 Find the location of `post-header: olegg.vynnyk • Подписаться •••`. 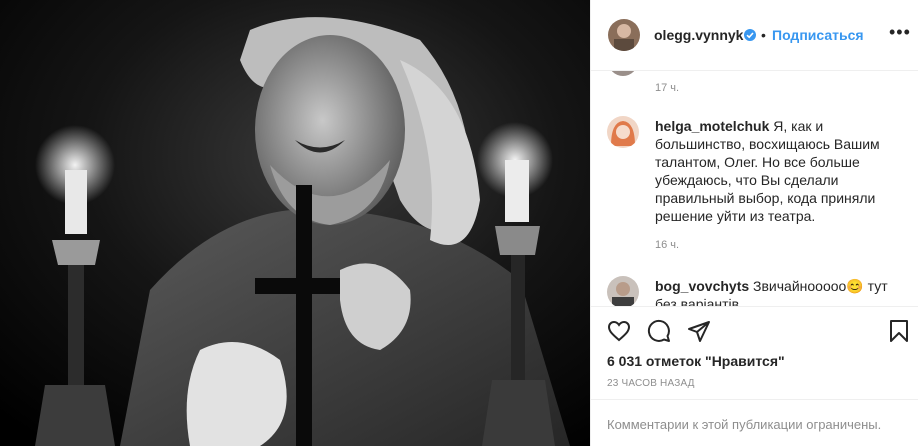

post-header: olegg.vynnyk • Подписаться ••• is located at coordinates (754, 35).